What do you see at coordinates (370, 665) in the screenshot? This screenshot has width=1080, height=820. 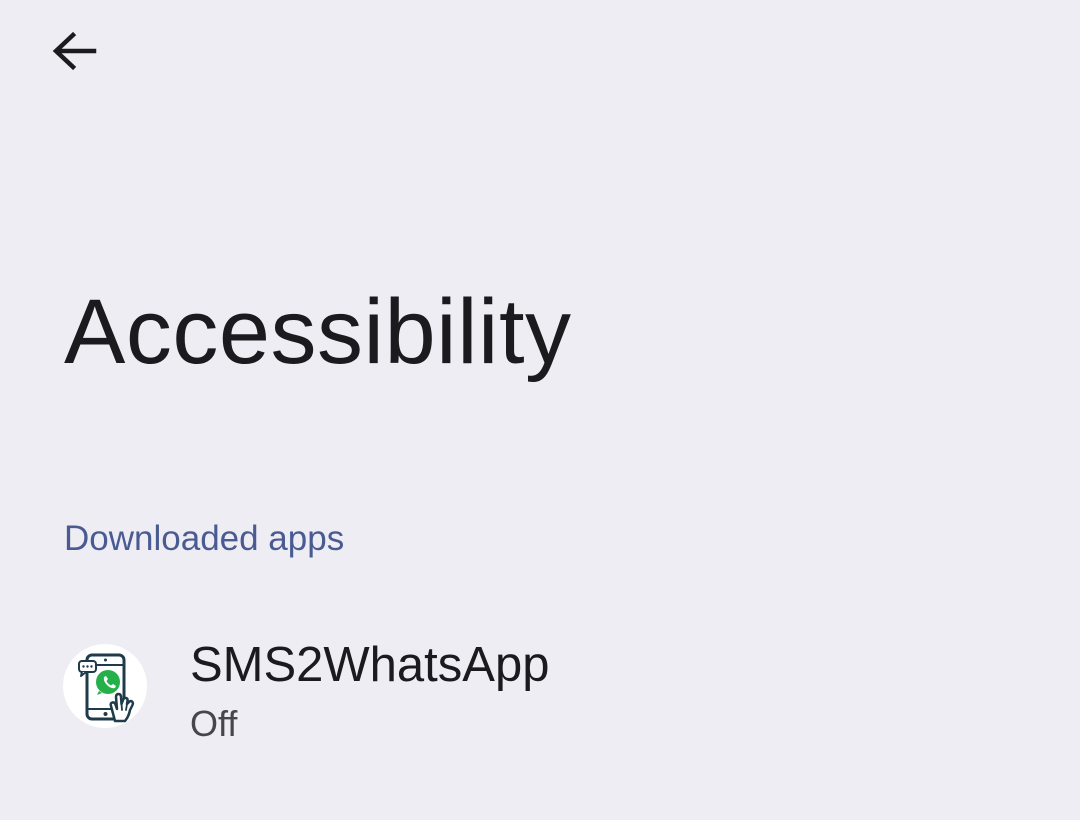 I see `app-name: SMS2WhatsApp` at bounding box center [370, 665].